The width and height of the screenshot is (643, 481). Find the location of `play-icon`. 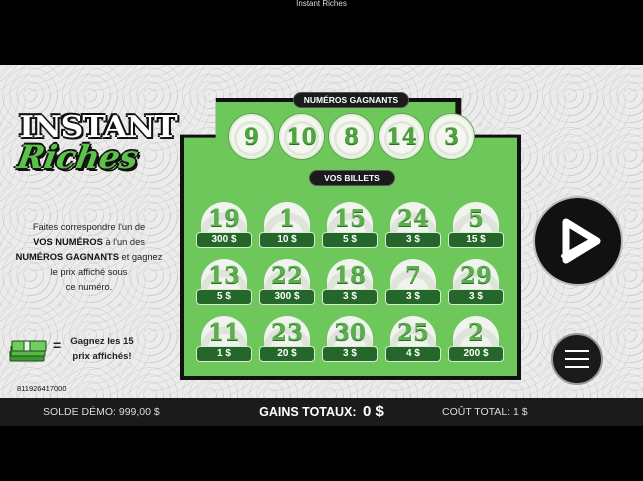

play-icon is located at coordinates (581, 241).